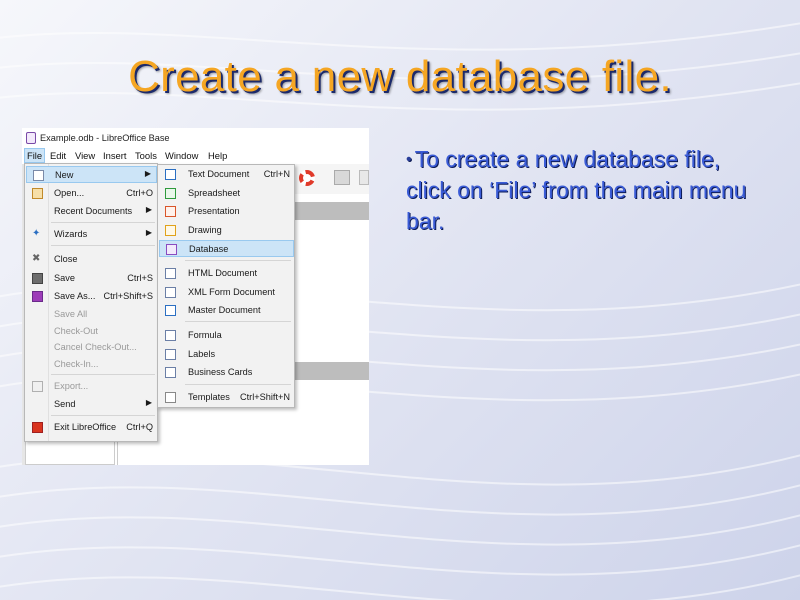 The image size is (800, 600). I want to click on menu-item-close: ✖ Close, so click(91, 259).